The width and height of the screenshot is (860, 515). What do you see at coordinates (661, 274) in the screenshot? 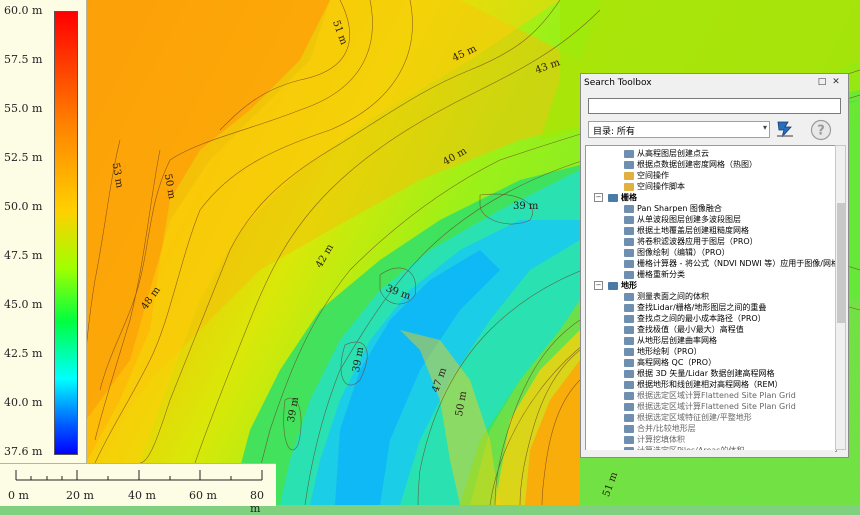
I see `tree-item-label: 栅格重新分类` at bounding box center [661, 274].